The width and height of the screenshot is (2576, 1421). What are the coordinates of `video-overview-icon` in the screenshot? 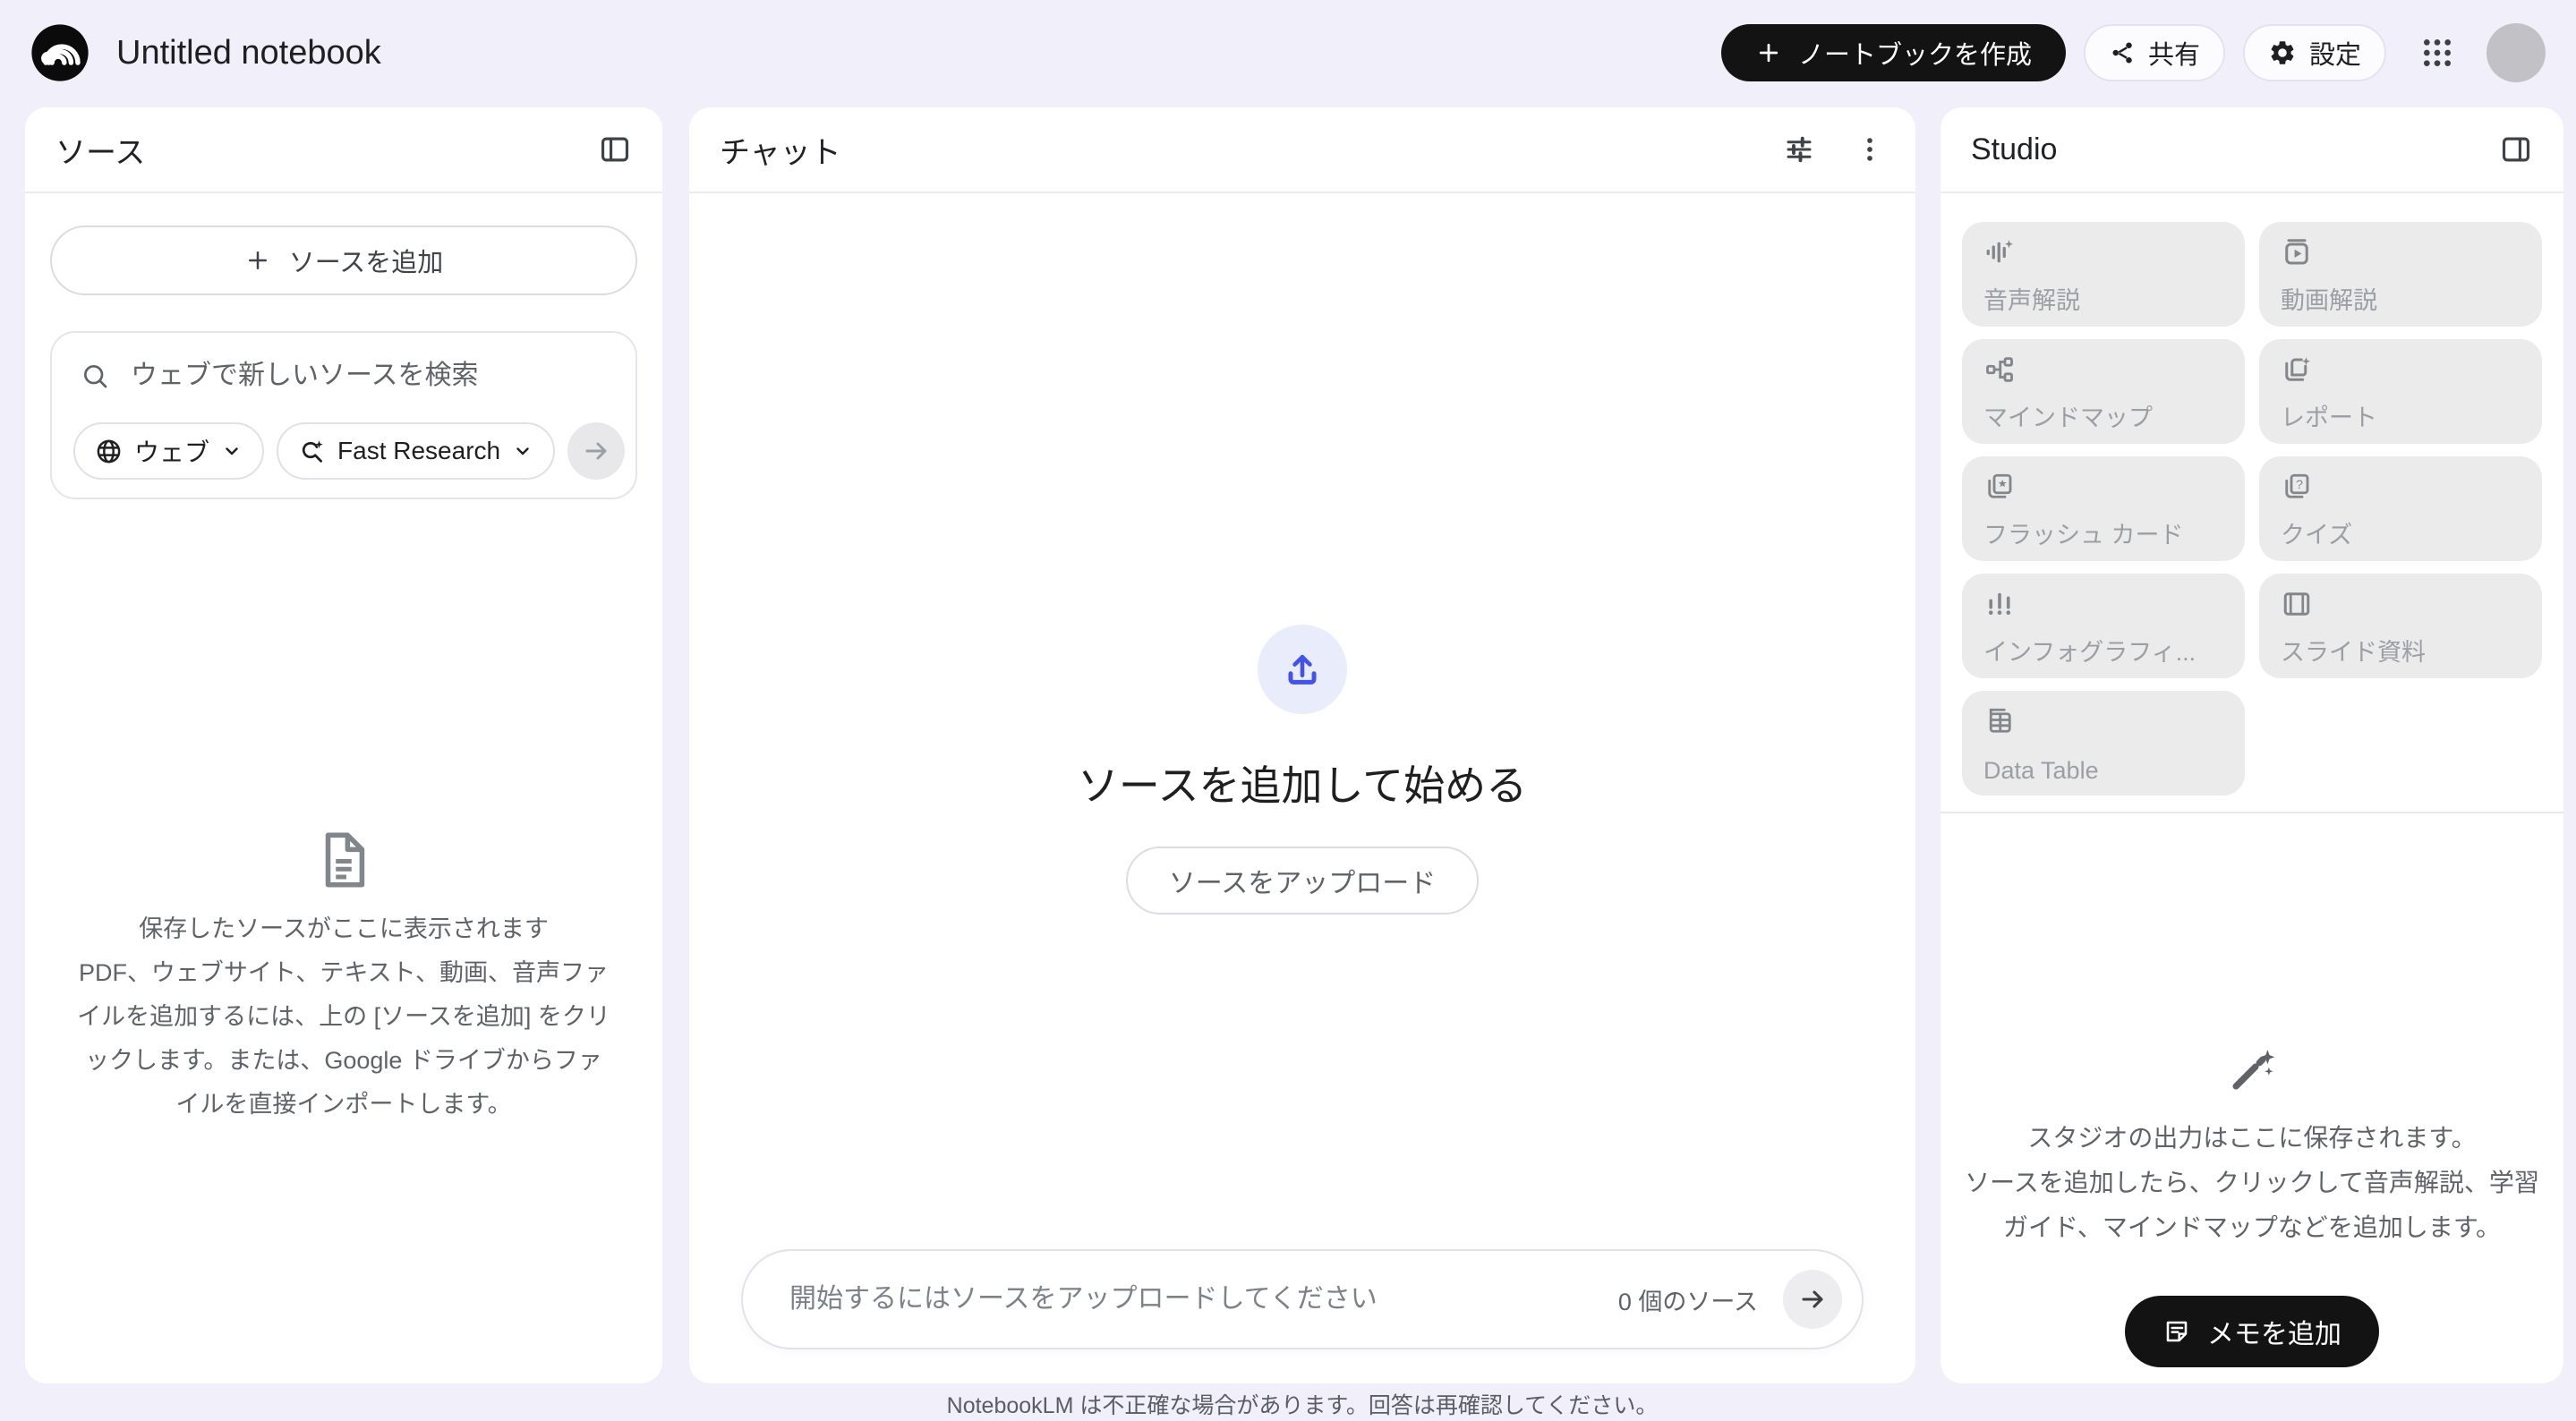 It's located at (2296, 252).